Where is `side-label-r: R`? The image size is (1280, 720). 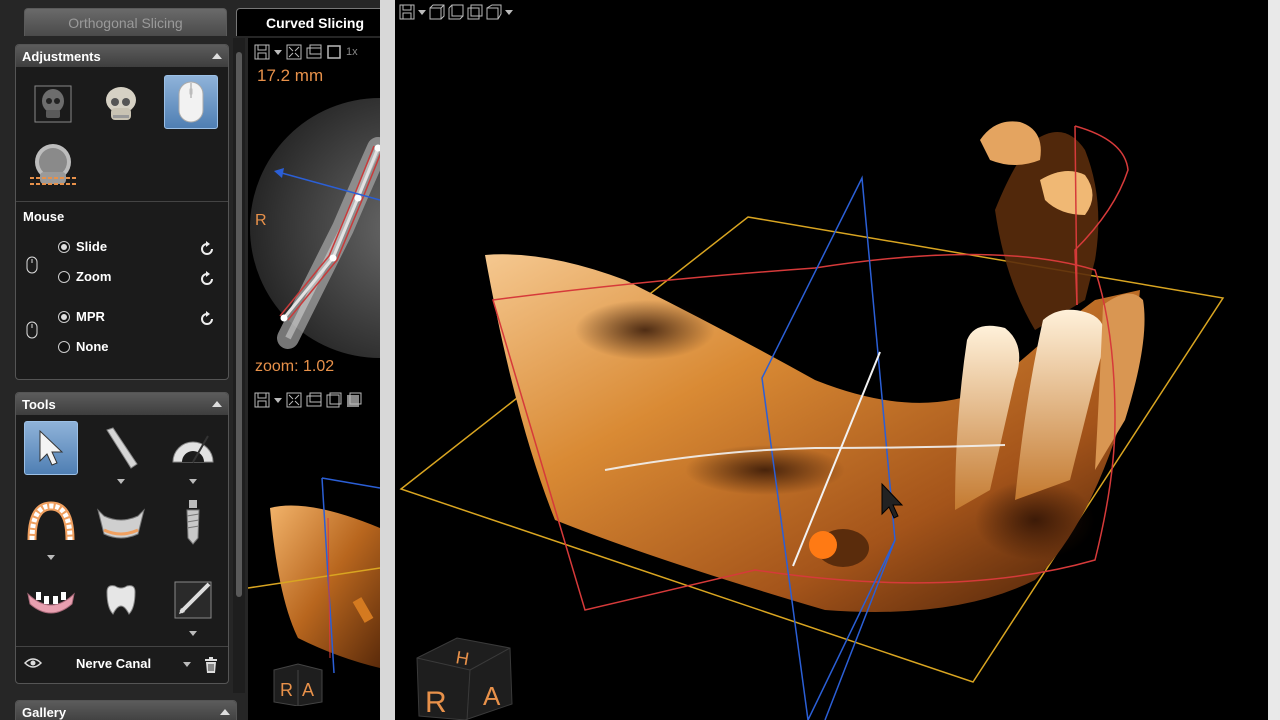
side-label-r: R is located at coordinates (261, 220).